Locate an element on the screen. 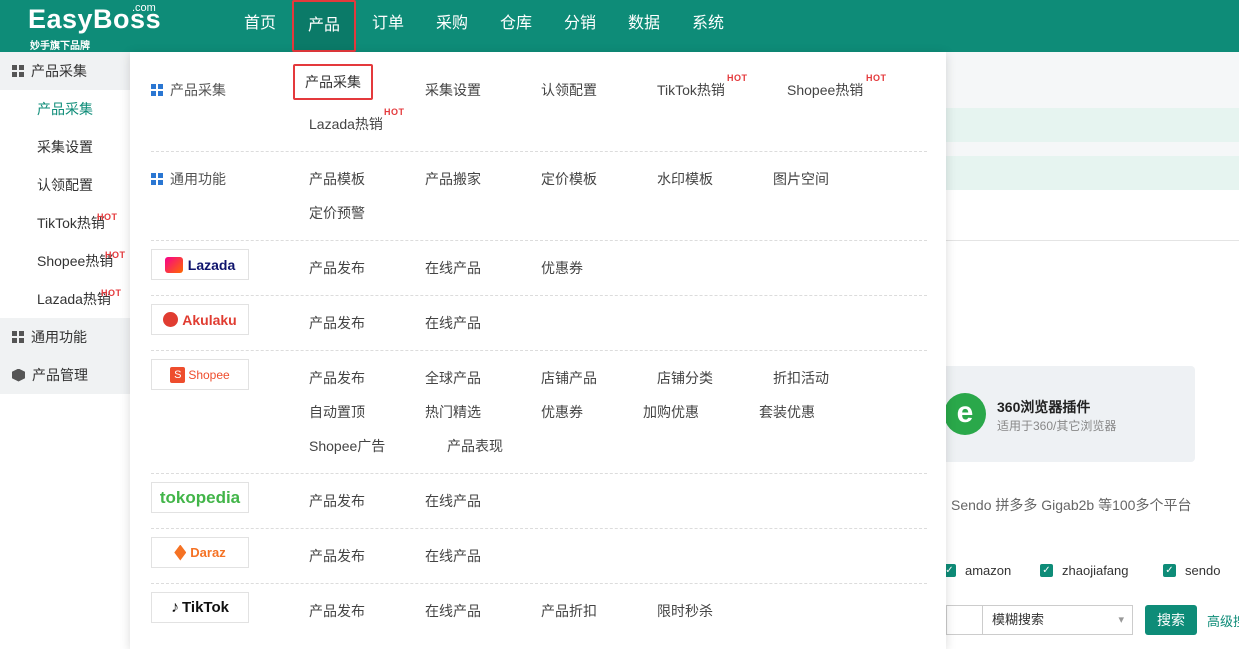 Image resolution: width=1239 pixels, height=649 pixels. sidebar-item-collect-settings: 采集设置 is located at coordinates (65, 147).